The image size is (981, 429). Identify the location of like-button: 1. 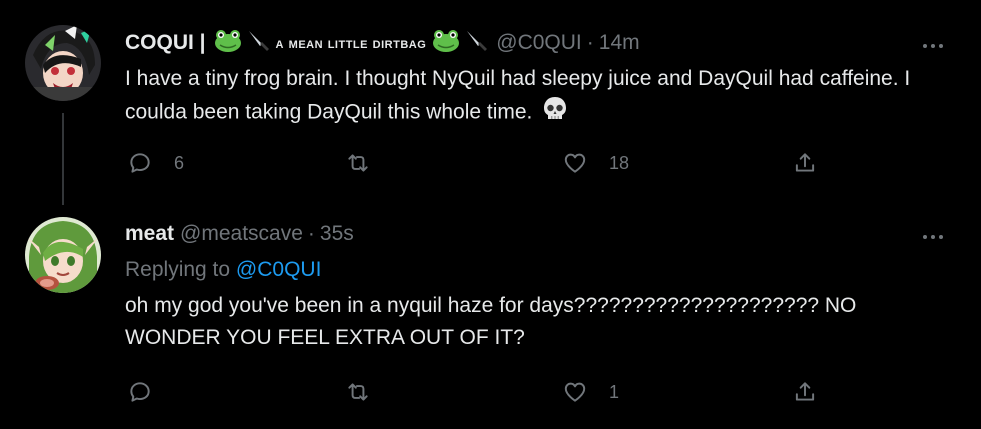
(590, 392).